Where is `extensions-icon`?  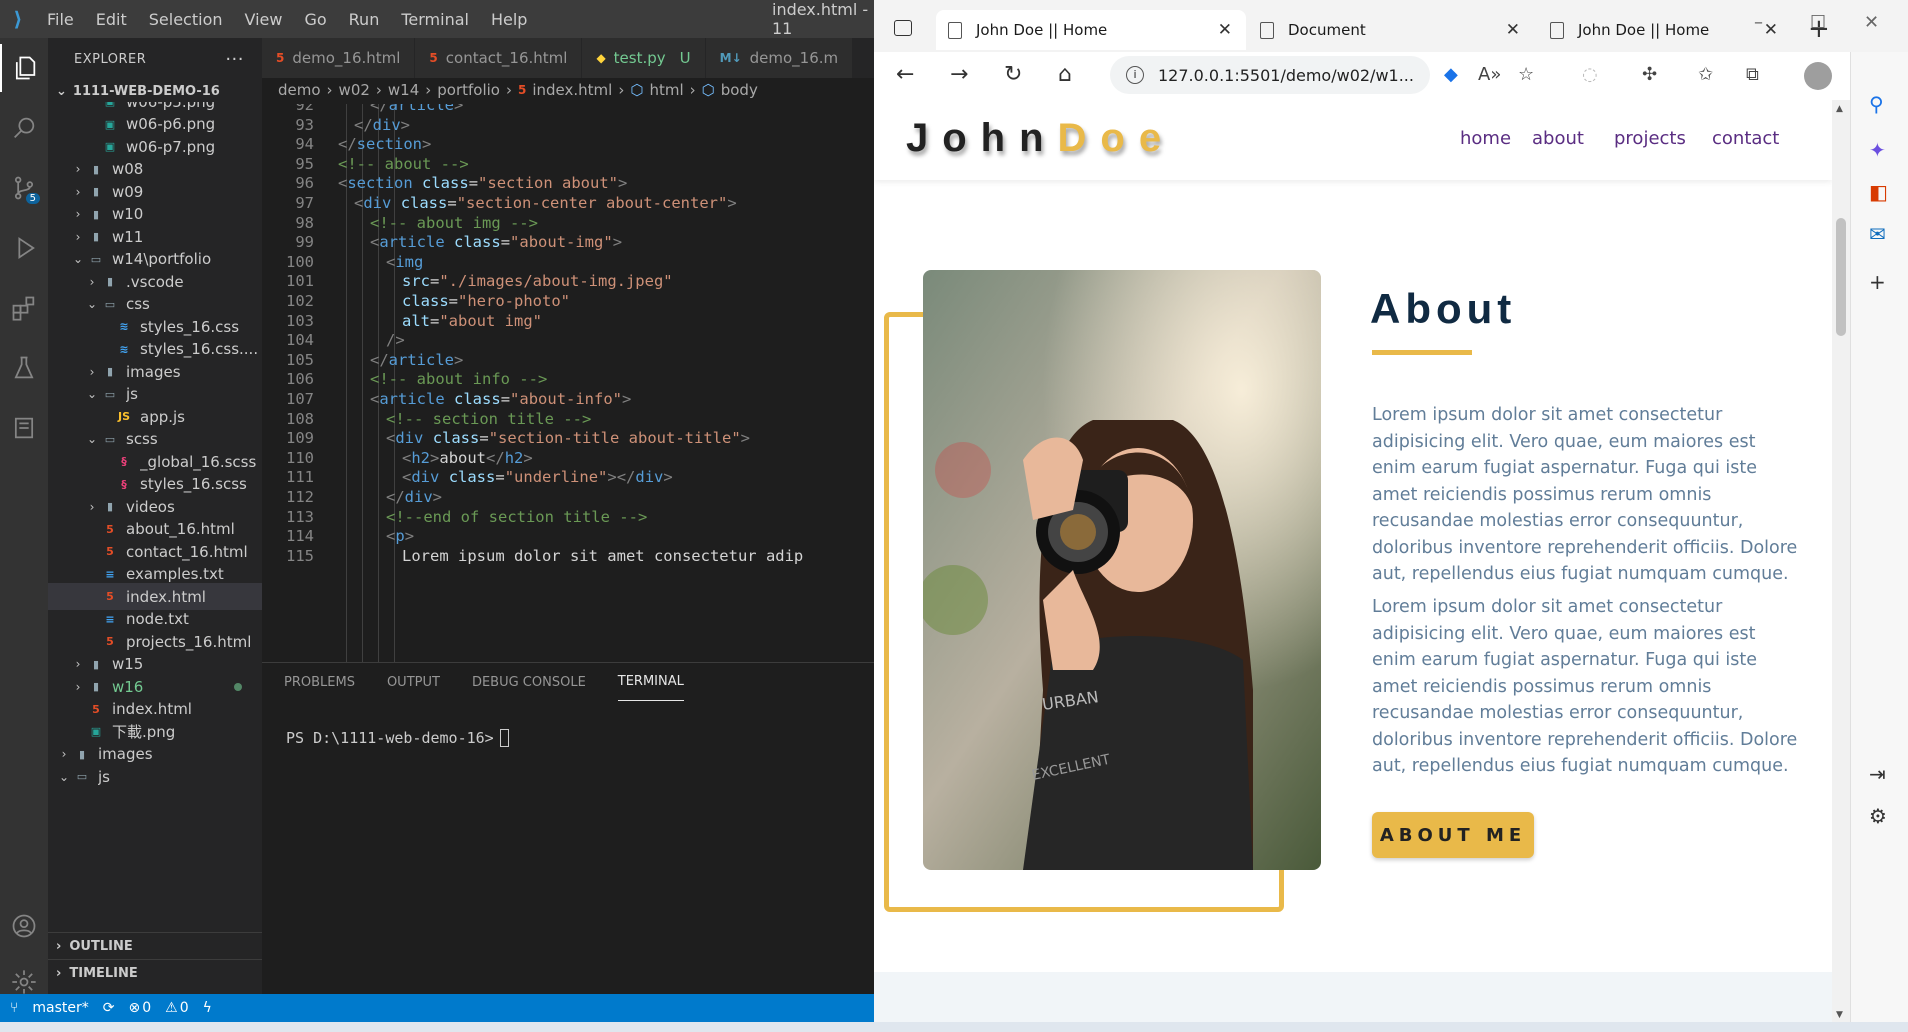
extensions-icon is located at coordinates (24, 308).